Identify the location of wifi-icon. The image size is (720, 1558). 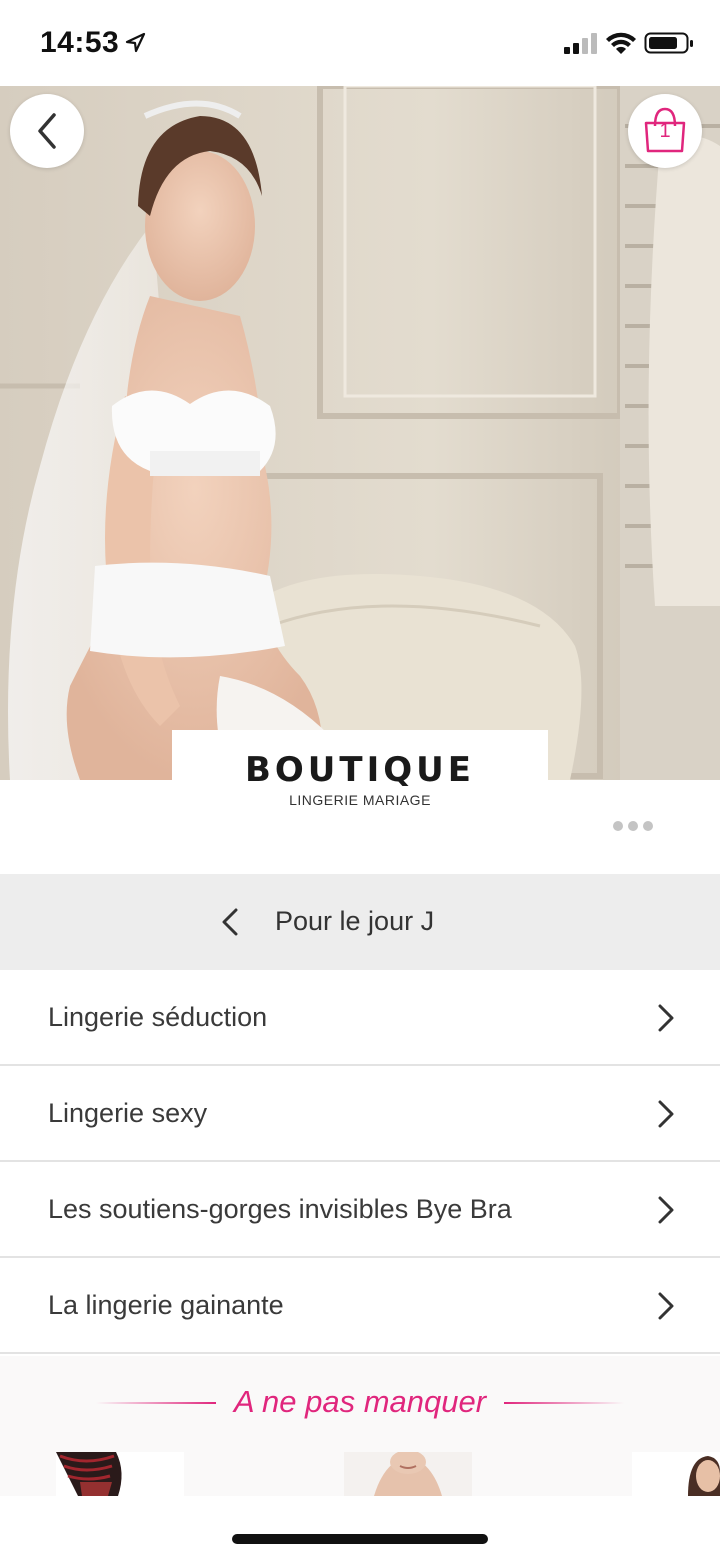
(621, 43).